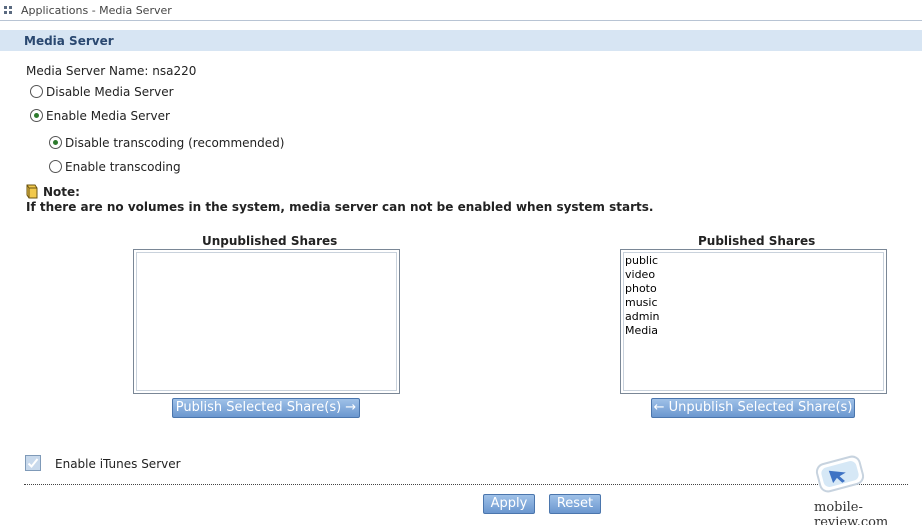  What do you see at coordinates (509, 504) in the screenshot?
I see `apply-button: Apply` at bounding box center [509, 504].